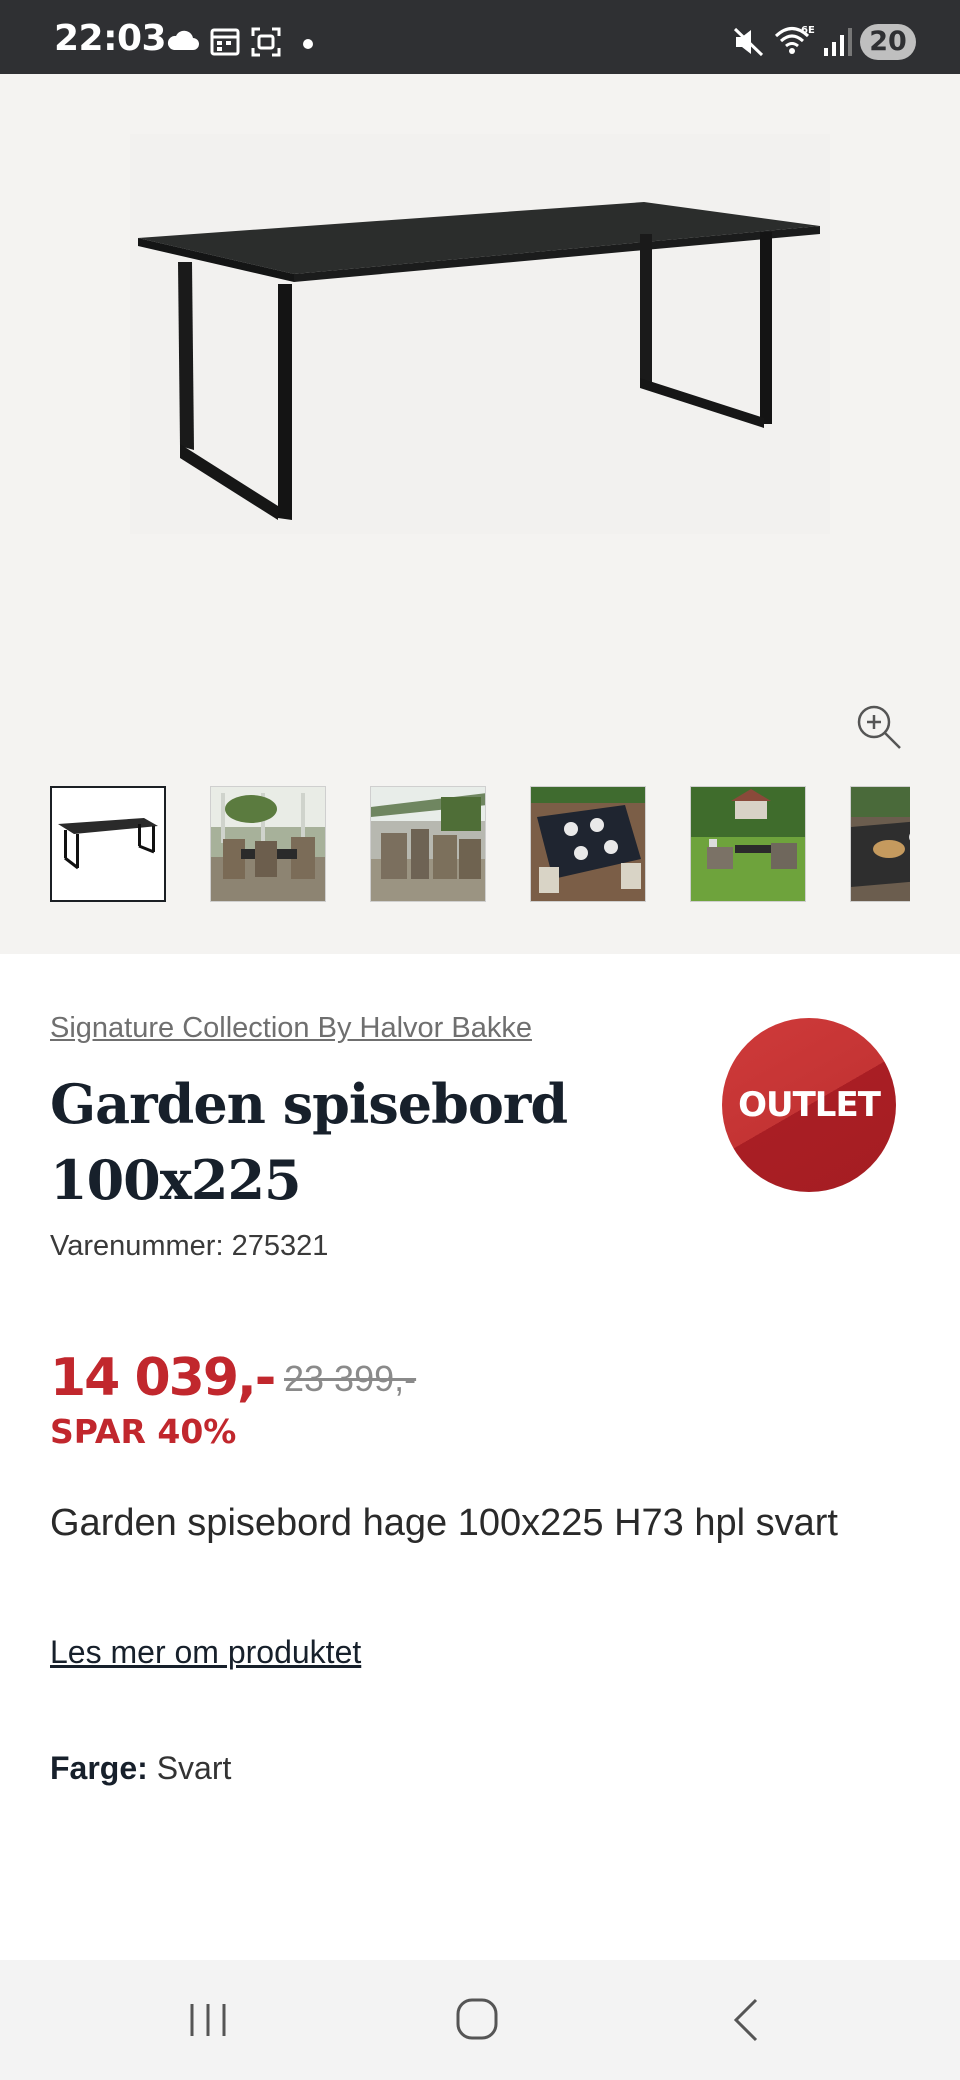  What do you see at coordinates (880, 728) in the screenshot?
I see `zoom-in-icon` at bounding box center [880, 728].